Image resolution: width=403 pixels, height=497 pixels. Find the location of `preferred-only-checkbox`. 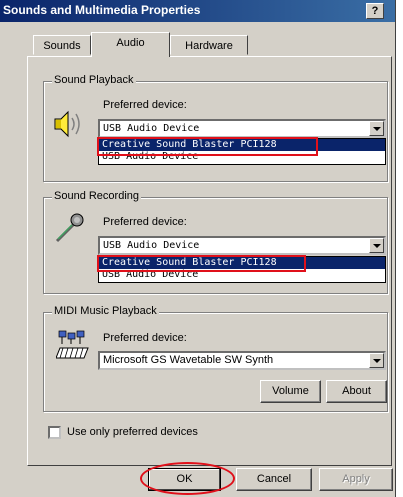

preferred-only-checkbox is located at coordinates (54, 432).